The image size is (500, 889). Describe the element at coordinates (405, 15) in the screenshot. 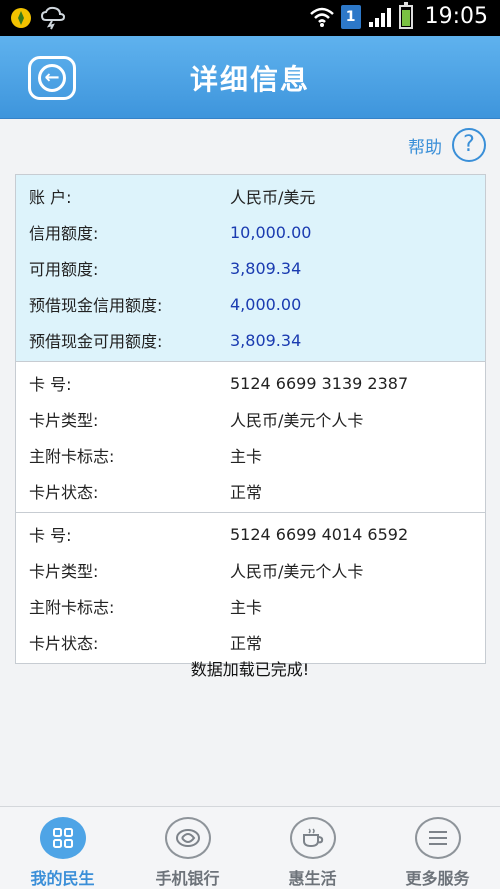

I see `battery-icon` at that location.